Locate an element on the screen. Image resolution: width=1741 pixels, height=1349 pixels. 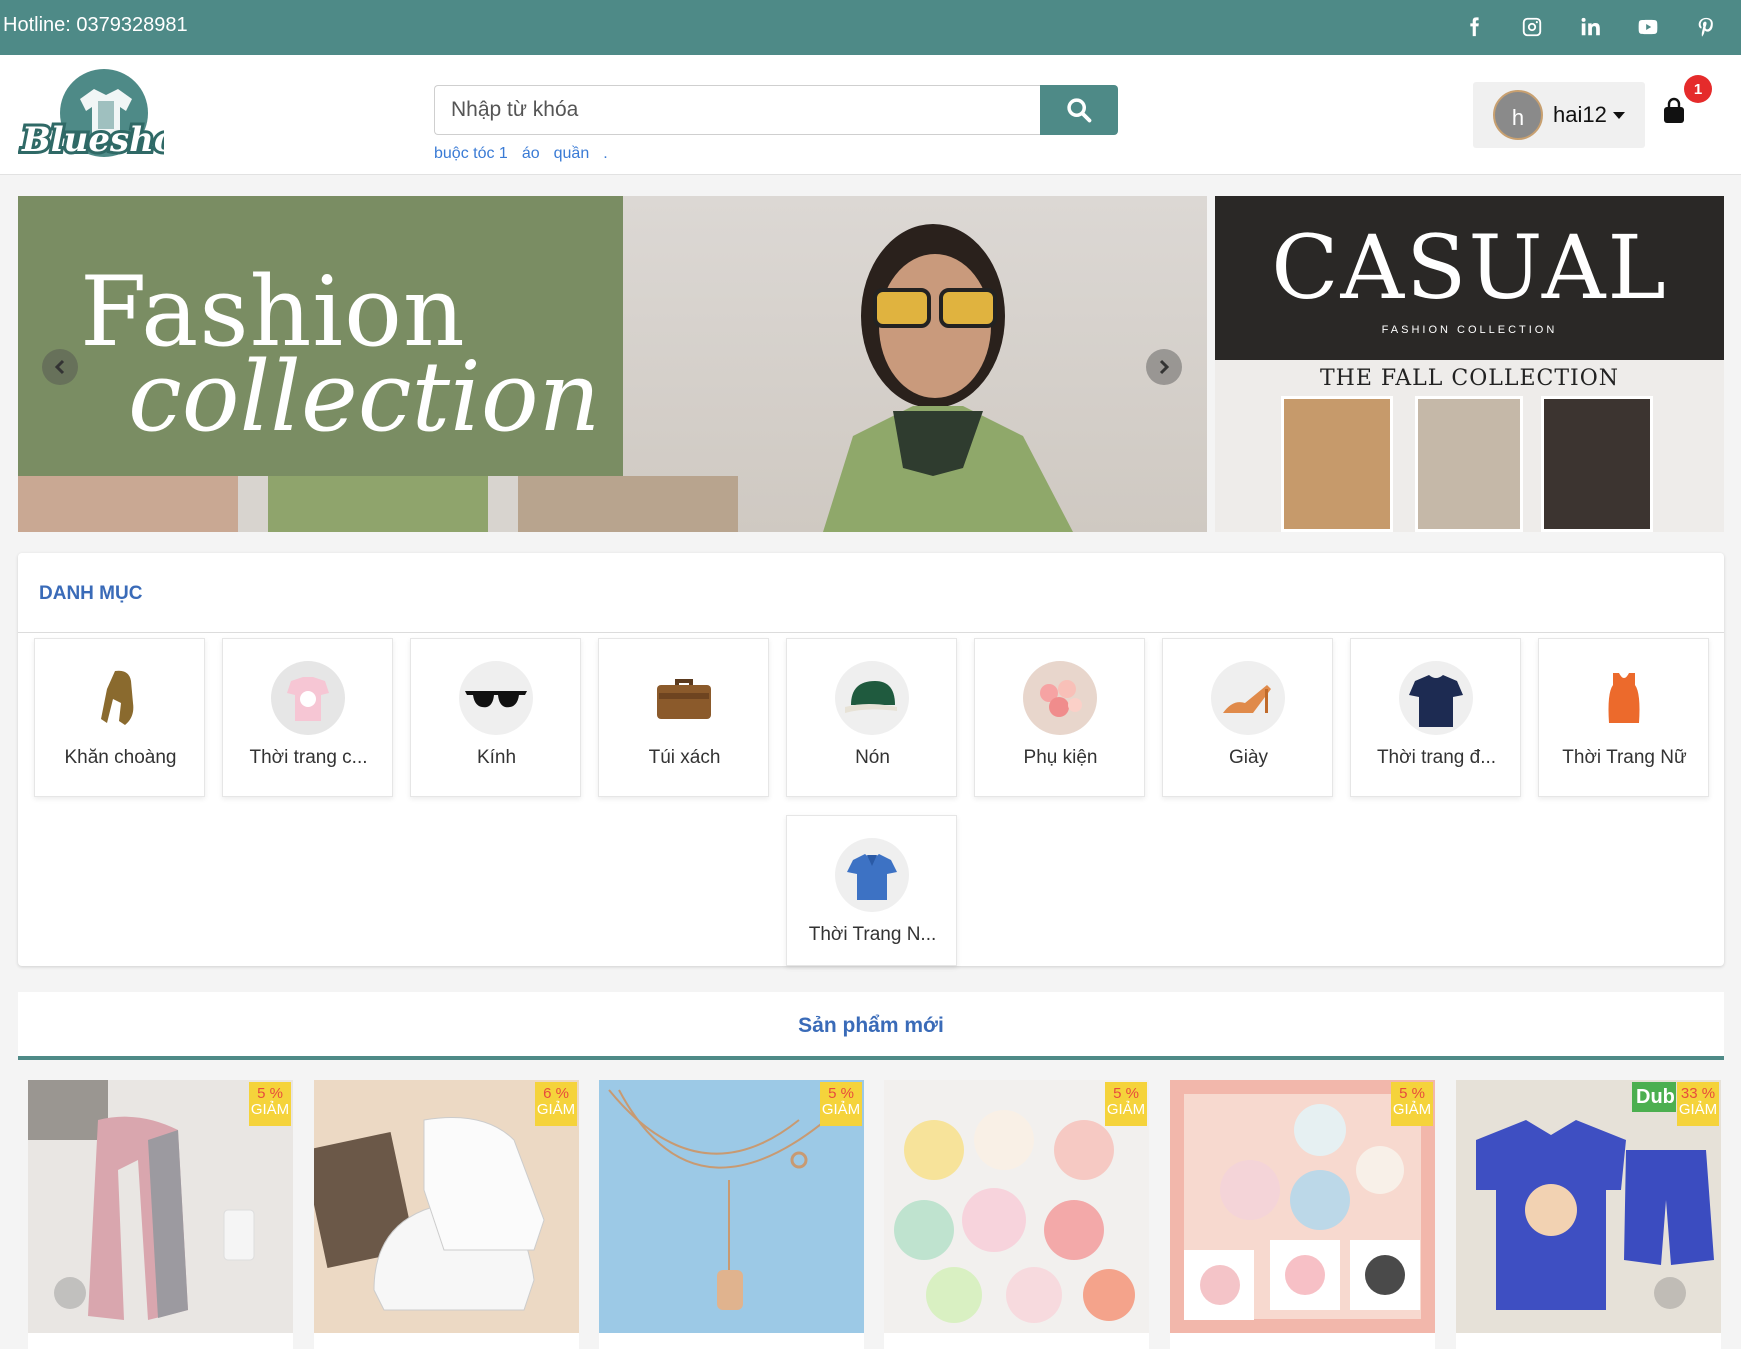
pinterest-icon is located at coordinates (1706, 27).